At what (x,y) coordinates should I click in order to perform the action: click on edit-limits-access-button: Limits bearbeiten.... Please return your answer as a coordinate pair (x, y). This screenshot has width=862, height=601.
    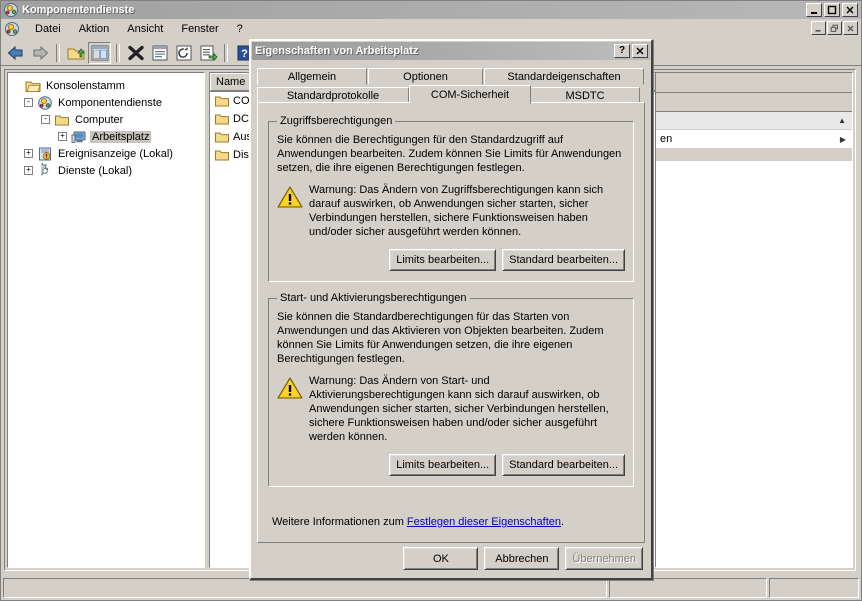
    Looking at the image, I should click on (443, 260).